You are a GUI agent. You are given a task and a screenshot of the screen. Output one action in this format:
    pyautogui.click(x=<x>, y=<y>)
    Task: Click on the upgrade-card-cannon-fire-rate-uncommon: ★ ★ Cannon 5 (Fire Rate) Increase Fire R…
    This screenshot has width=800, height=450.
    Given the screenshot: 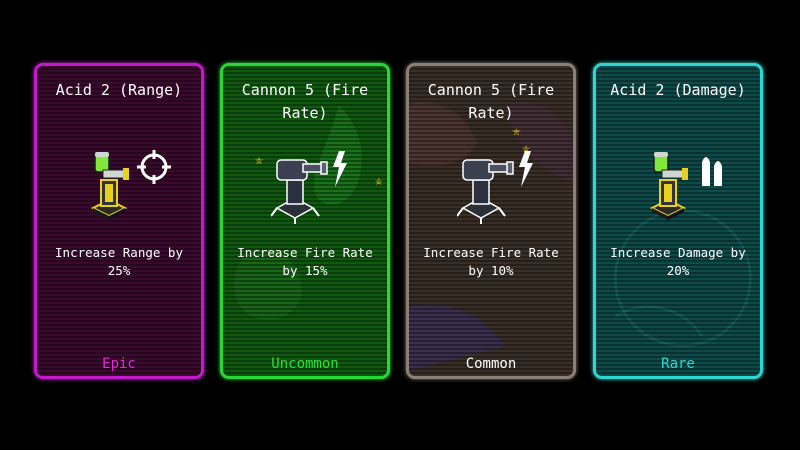 What is the action you would take?
    pyautogui.click(x=305, y=221)
    